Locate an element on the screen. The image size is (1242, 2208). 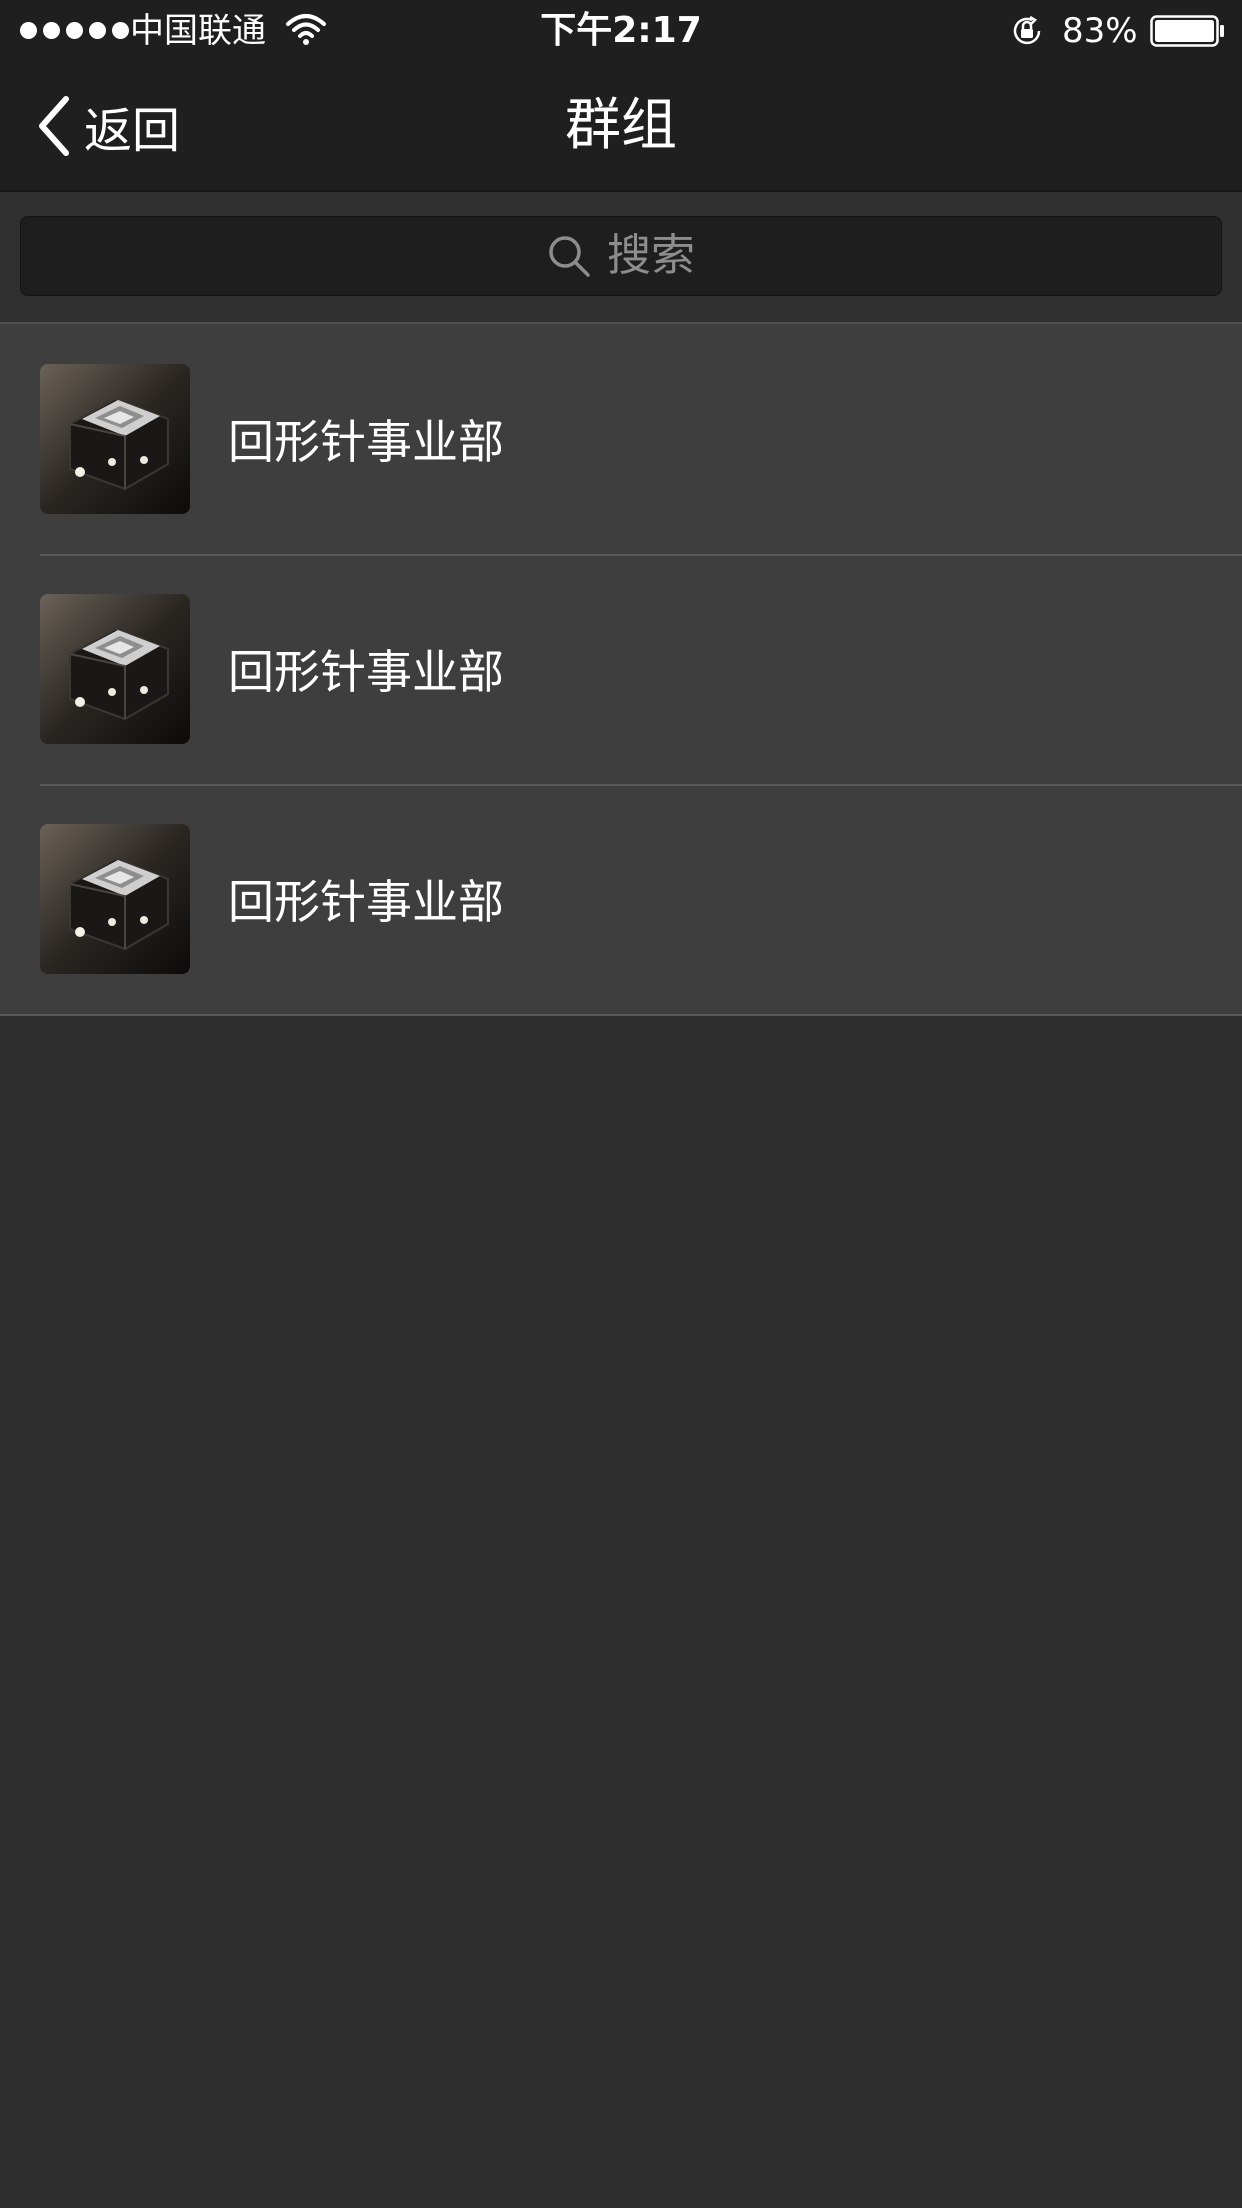
nav-bar: 返回 群组 is located at coordinates (621, 127).